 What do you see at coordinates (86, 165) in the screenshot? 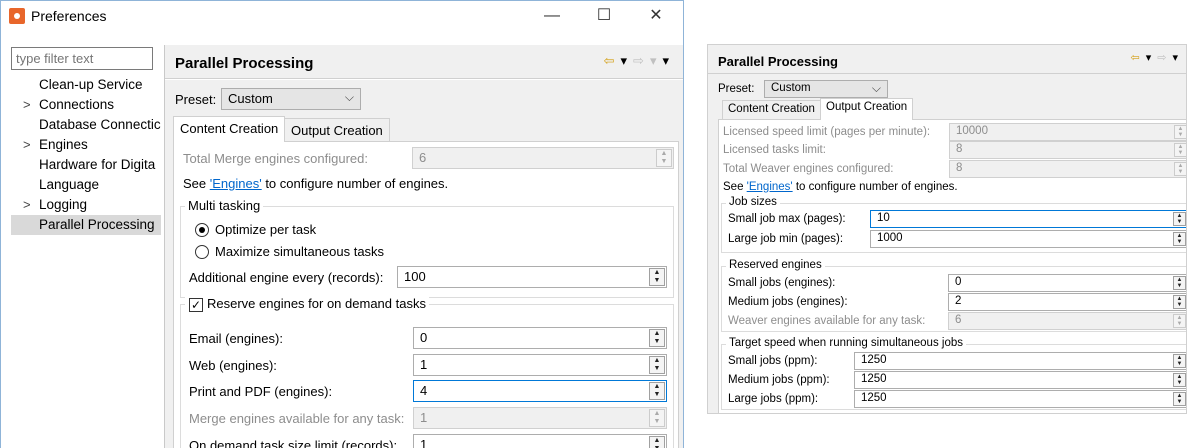
I see `tree-item-hardware: Hardware for Digita` at bounding box center [86, 165].